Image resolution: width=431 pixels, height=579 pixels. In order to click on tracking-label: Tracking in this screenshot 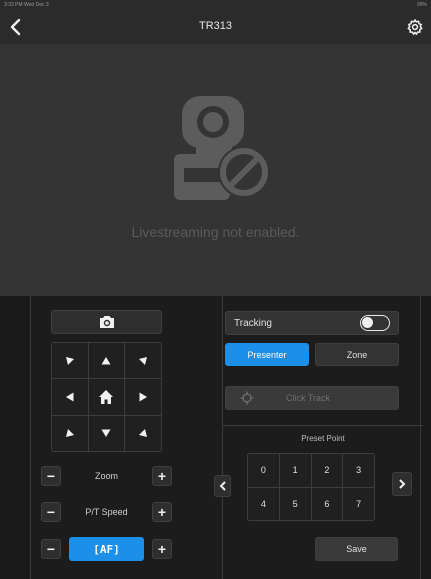, I will do `click(253, 323)`.